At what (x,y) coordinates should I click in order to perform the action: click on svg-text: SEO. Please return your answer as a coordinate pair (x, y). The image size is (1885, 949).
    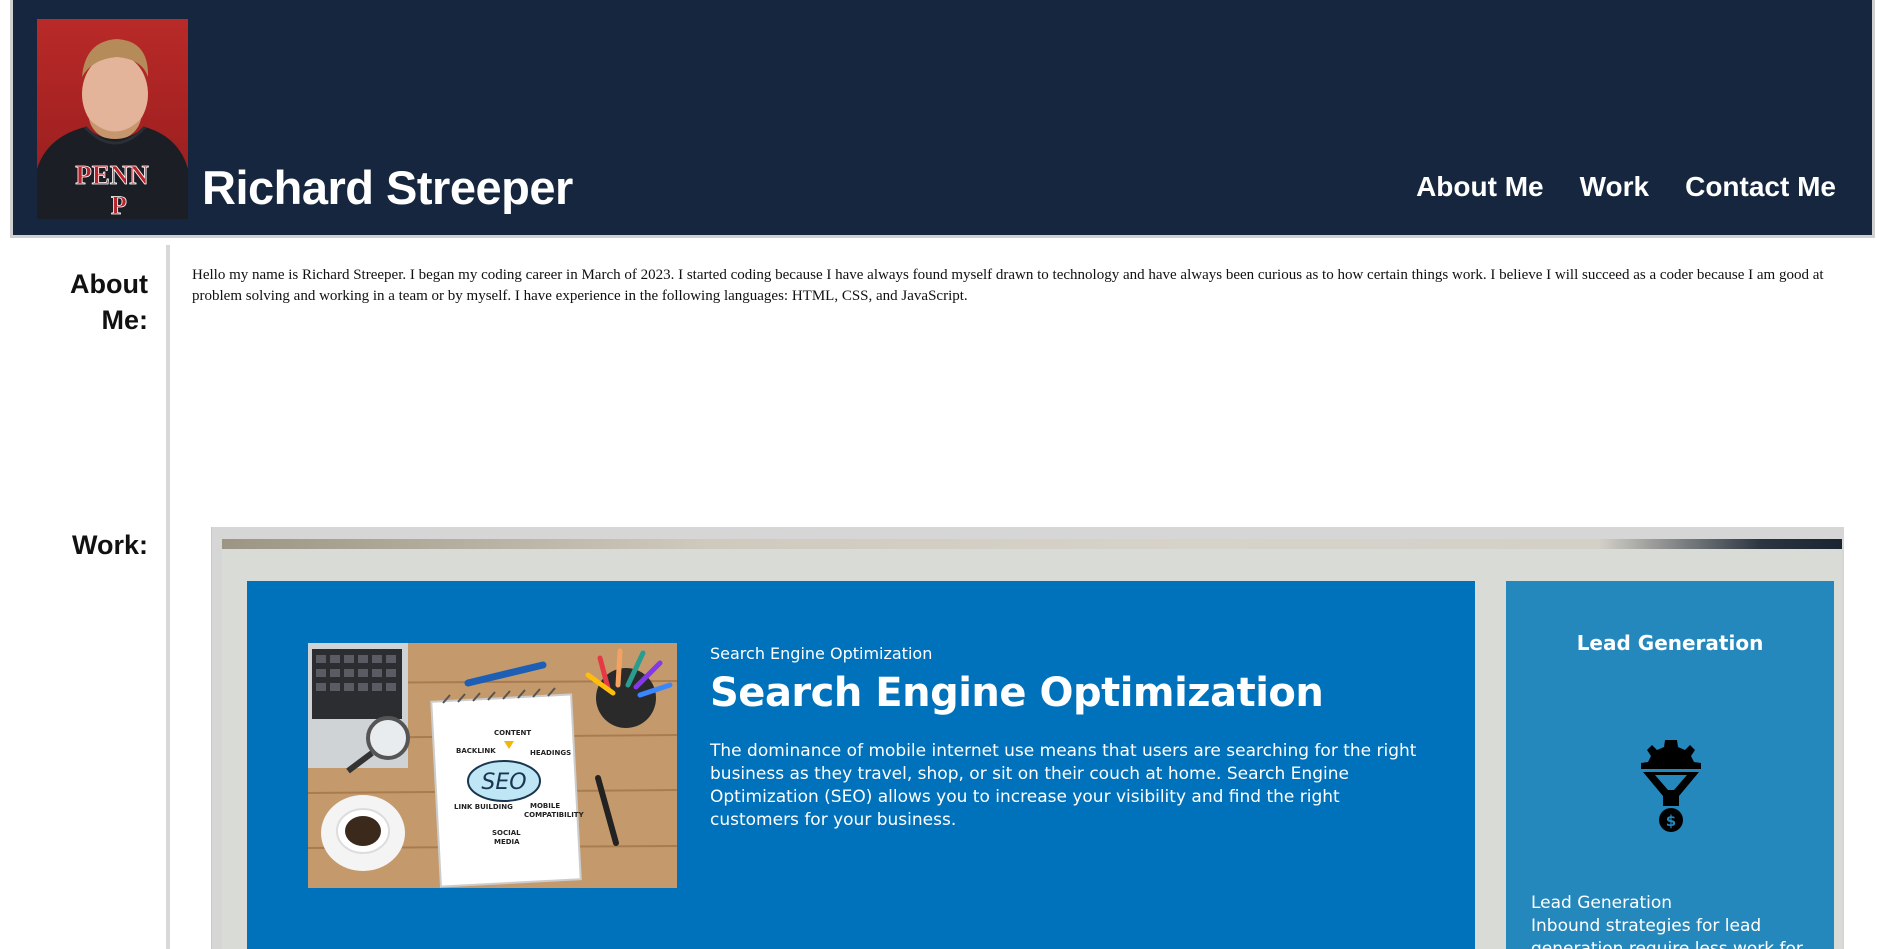
    Looking at the image, I should click on (503, 782).